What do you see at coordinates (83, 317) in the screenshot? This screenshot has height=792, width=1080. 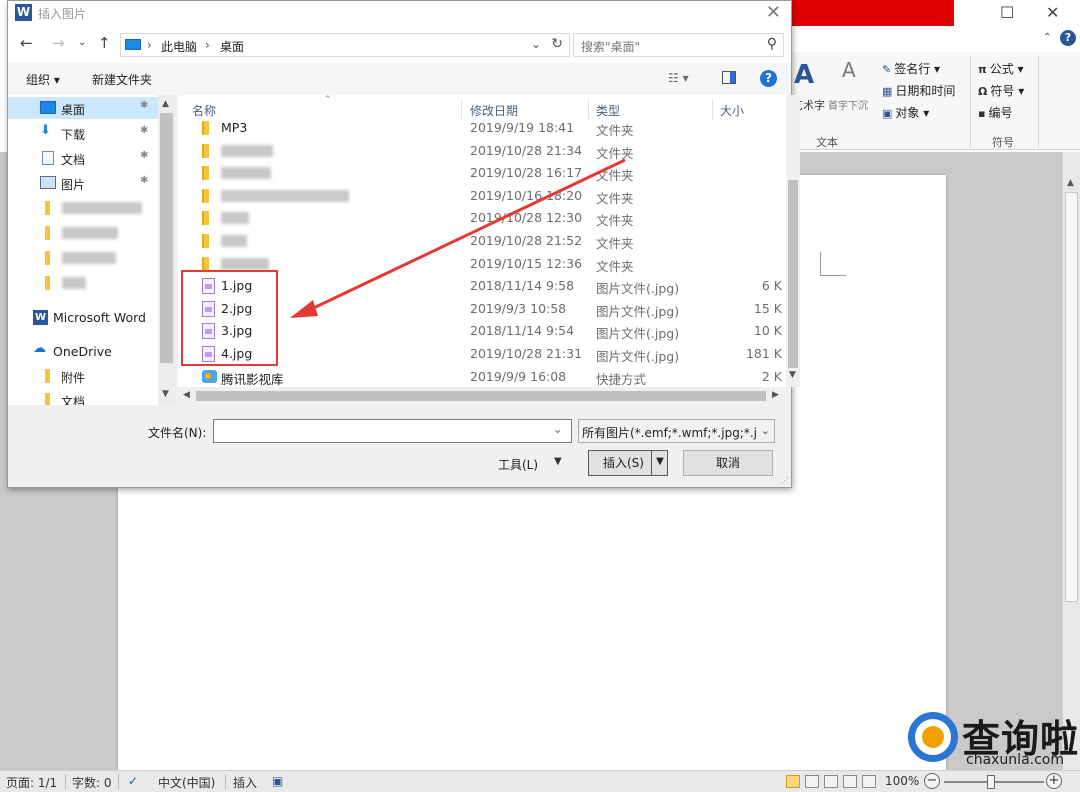 I see `nav-item-word: W Microsoft Word` at bounding box center [83, 317].